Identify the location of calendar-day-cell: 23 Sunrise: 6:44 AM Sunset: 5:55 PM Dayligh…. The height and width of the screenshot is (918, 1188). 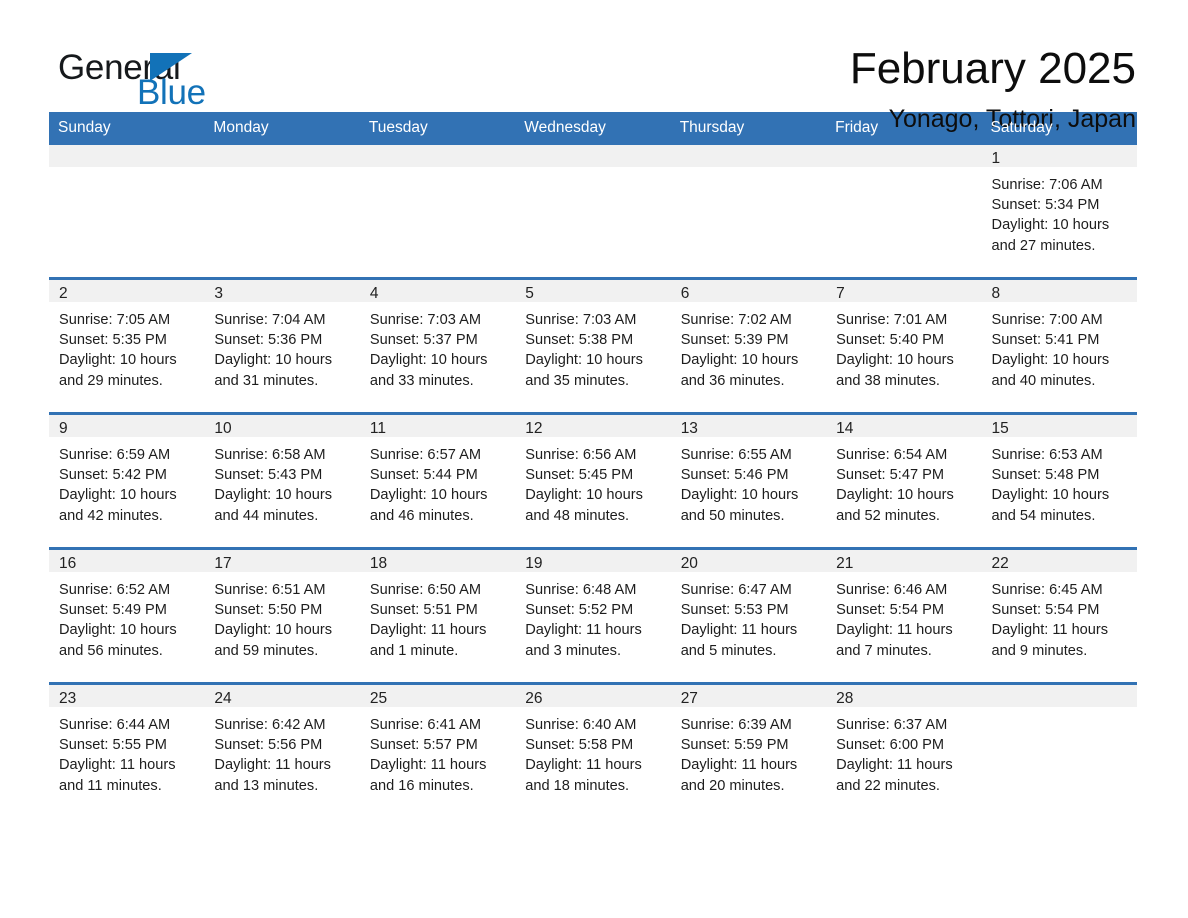
(127, 749).